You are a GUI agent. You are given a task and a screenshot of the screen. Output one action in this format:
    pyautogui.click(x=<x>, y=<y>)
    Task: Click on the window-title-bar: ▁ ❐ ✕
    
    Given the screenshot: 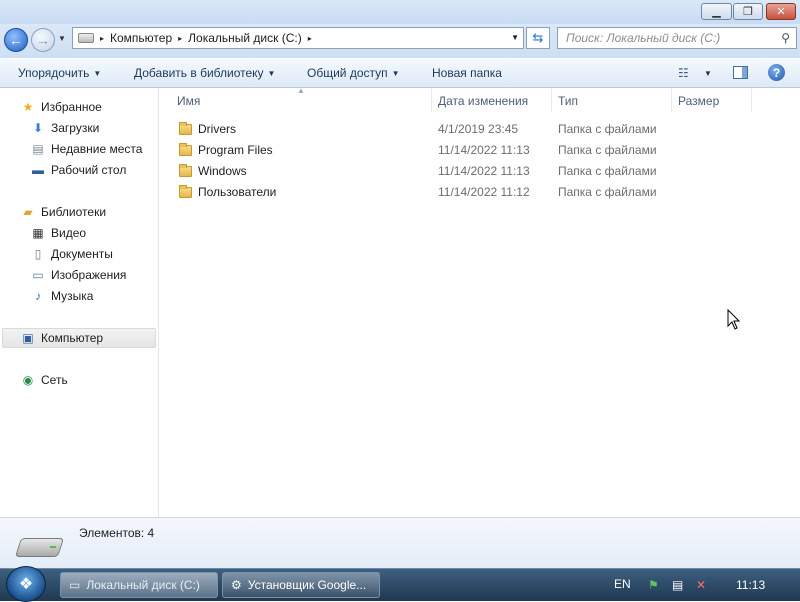 What is the action you would take?
    pyautogui.click(x=400, y=12)
    